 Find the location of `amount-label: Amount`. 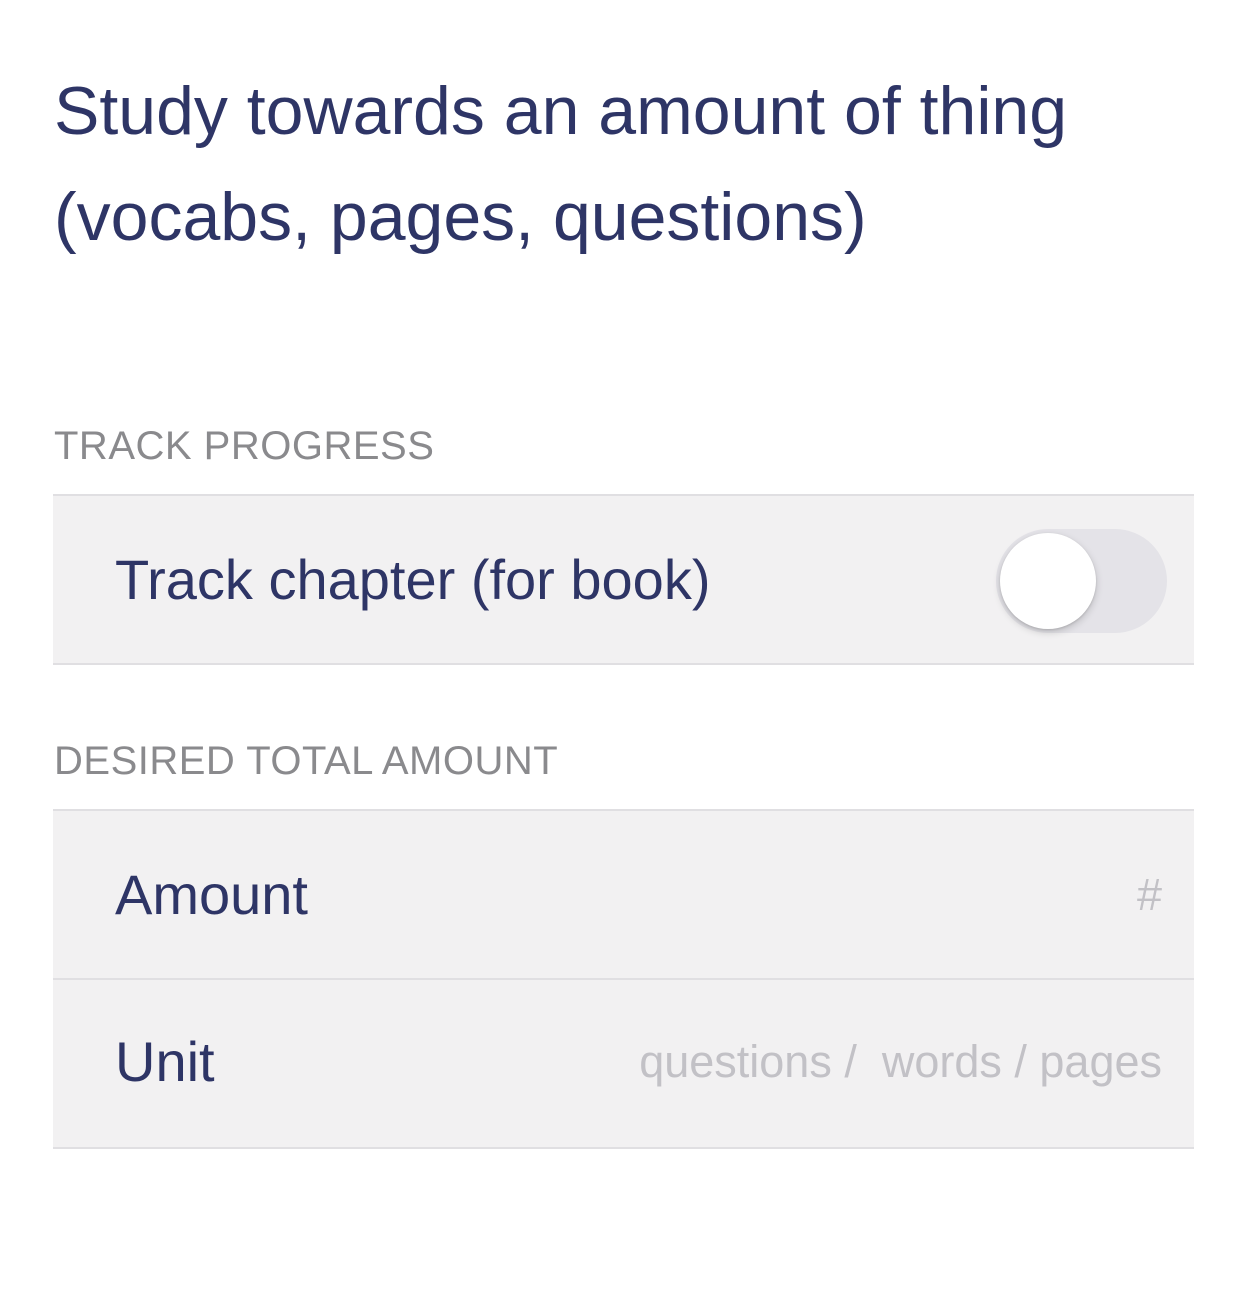

amount-label: Amount is located at coordinates (211, 894).